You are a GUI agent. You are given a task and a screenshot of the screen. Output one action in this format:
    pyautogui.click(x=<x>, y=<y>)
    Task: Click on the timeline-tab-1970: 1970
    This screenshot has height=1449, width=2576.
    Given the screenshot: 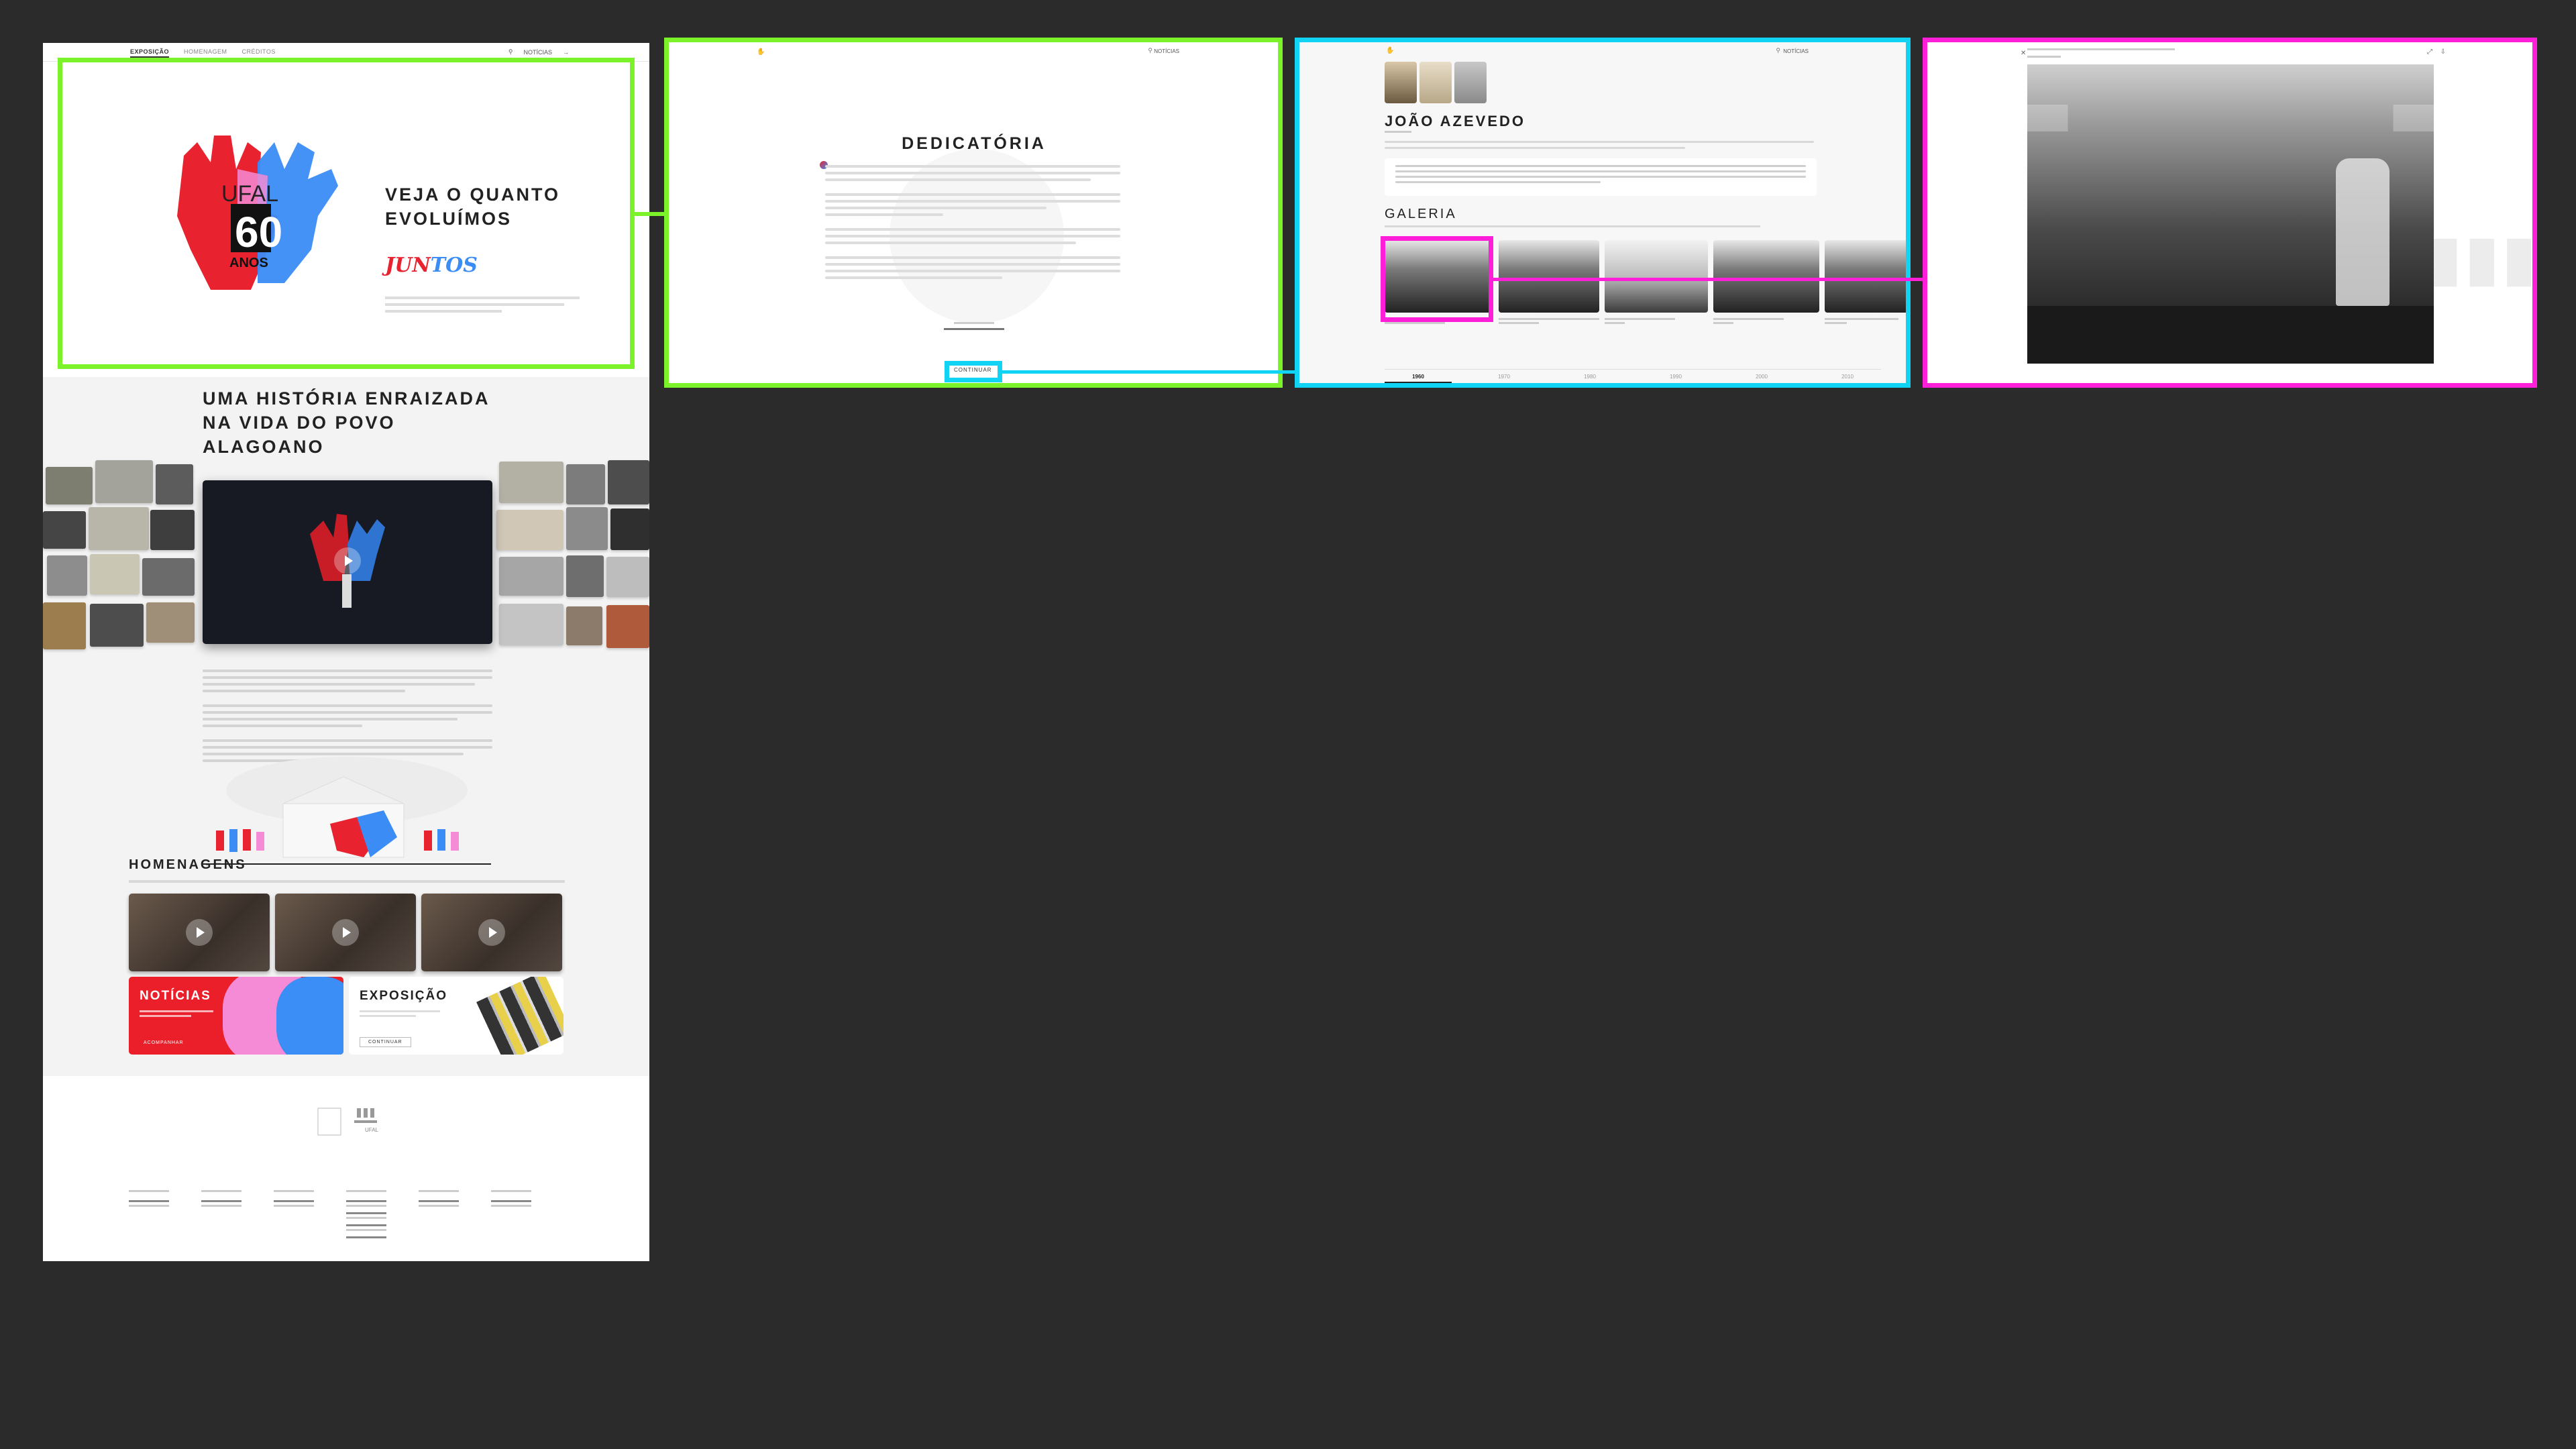 What is the action you would take?
    pyautogui.click(x=1504, y=377)
    